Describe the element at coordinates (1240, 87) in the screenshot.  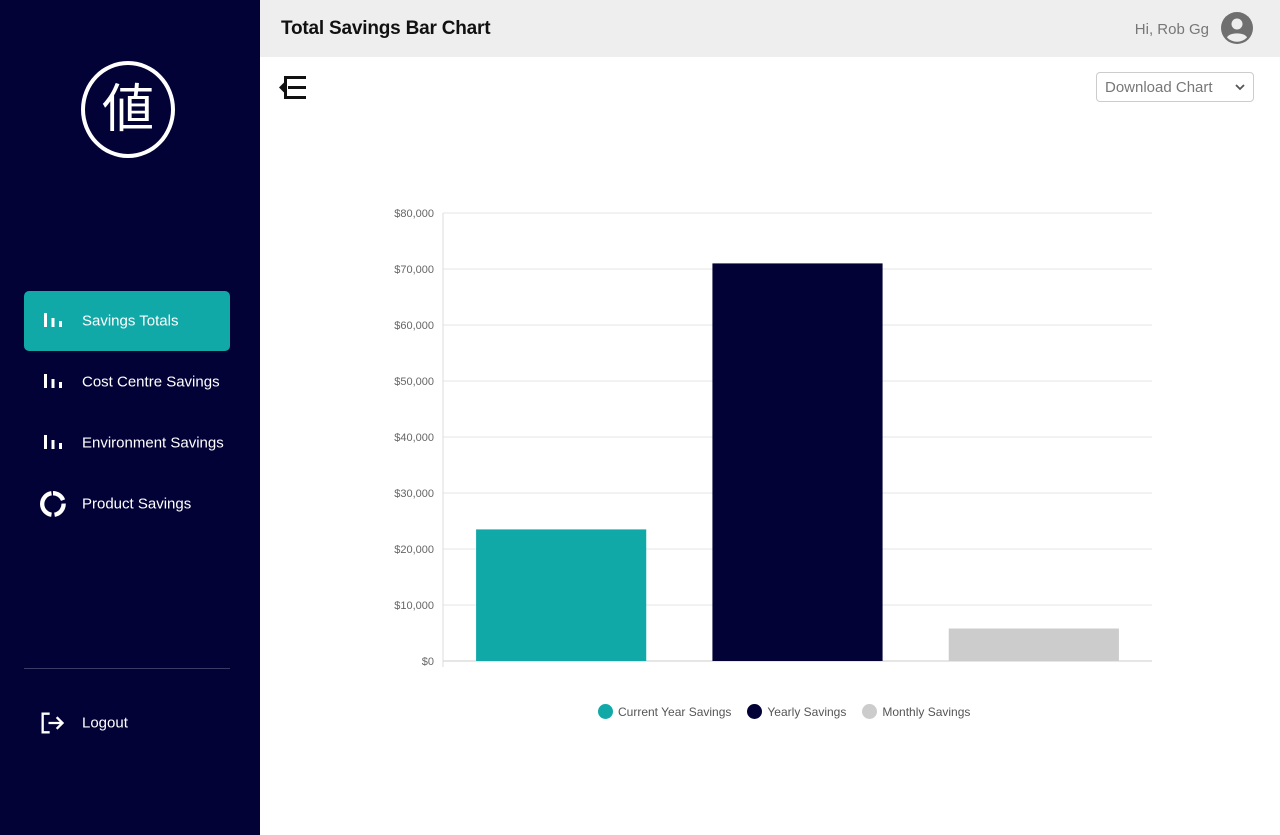
I see `chevron-down-icon` at that location.